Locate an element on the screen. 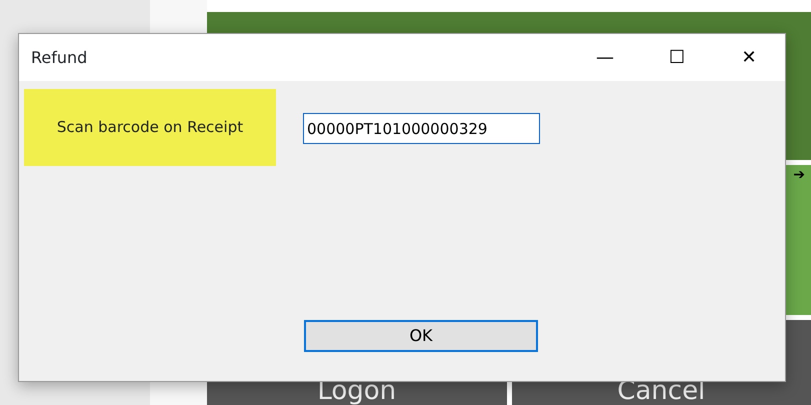 This screenshot has height=405, width=811. close-button: ✕ is located at coordinates (749, 57).